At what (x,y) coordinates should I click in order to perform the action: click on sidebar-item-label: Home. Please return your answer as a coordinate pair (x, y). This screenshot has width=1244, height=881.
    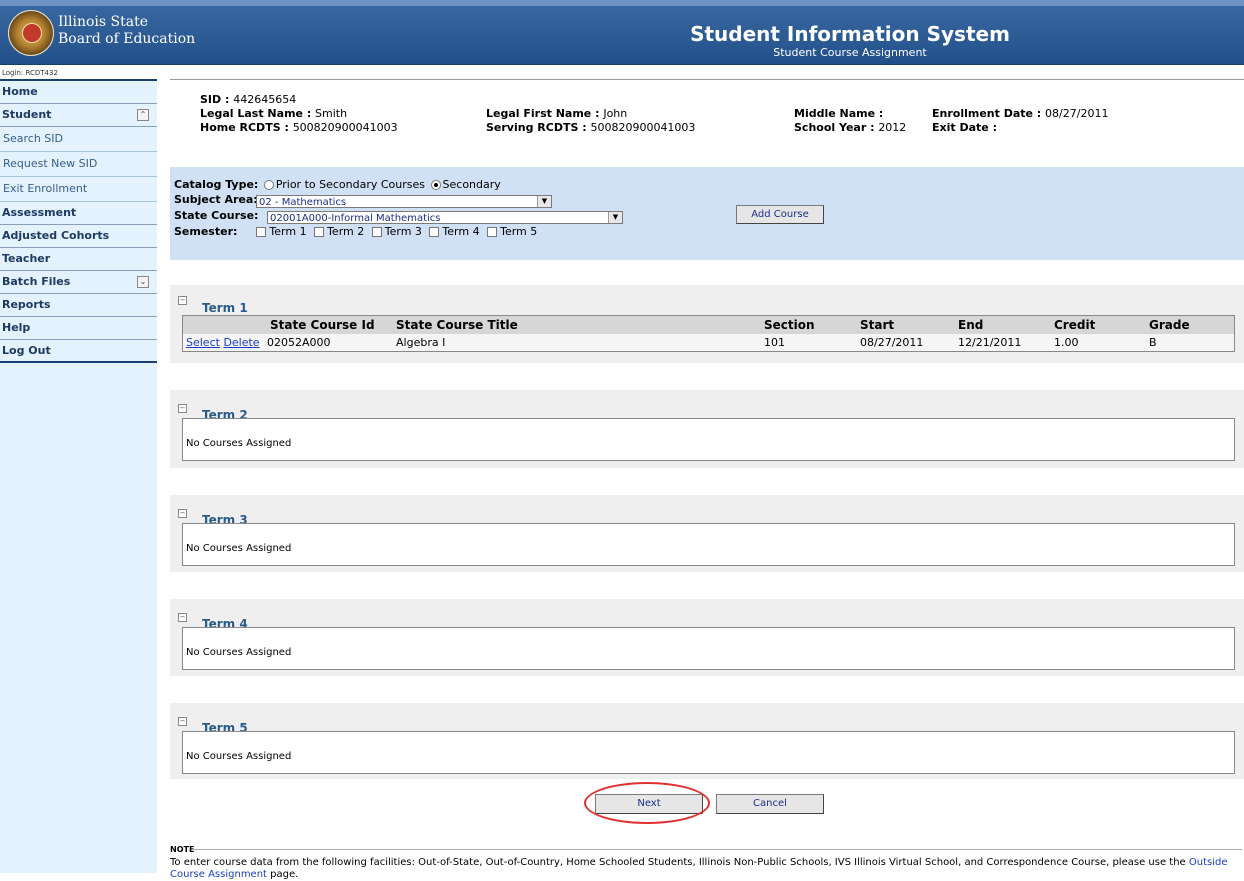
    Looking at the image, I should click on (20, 91).